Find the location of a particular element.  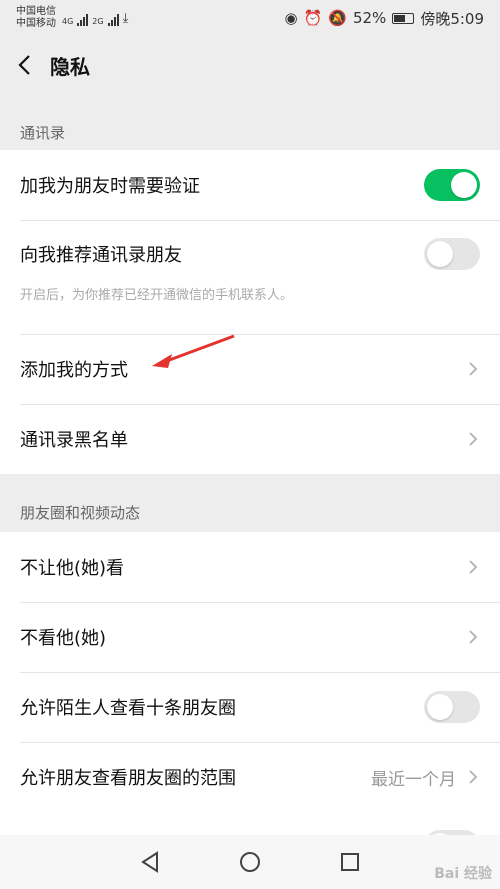

status-right: ◉ ⏰ 🔕 52% 傍晚5:09 is located at coordinates (385, 18).